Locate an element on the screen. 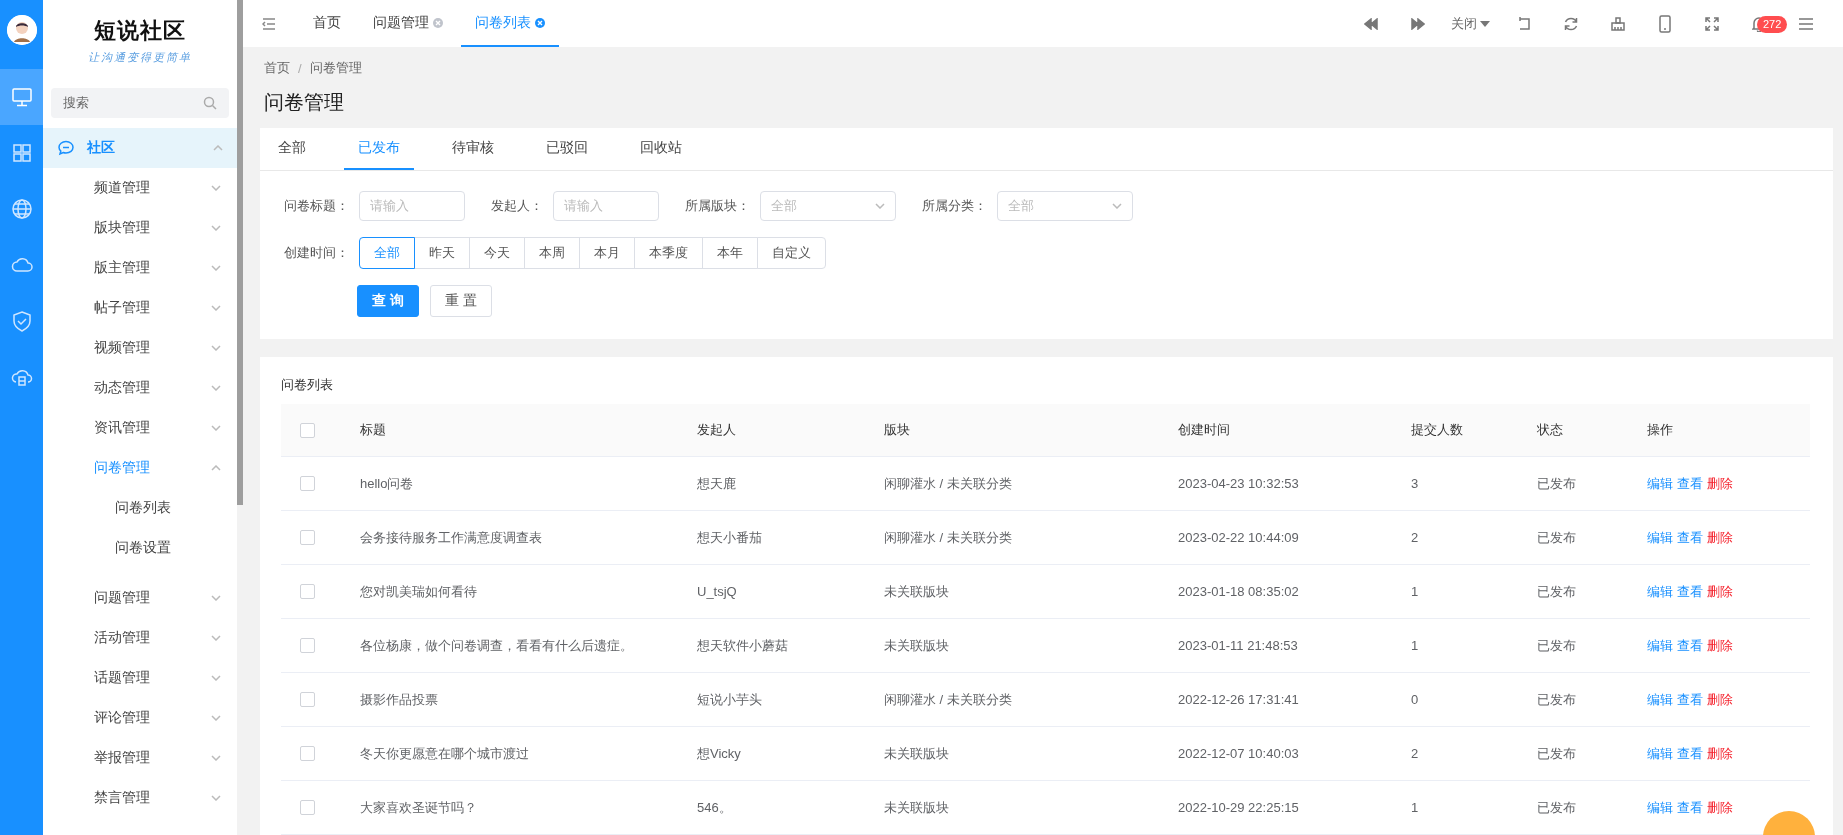 This screenshot has width=1843, height=835. sidebar-item: 问卷管理 is located at coordinates (140, 468).